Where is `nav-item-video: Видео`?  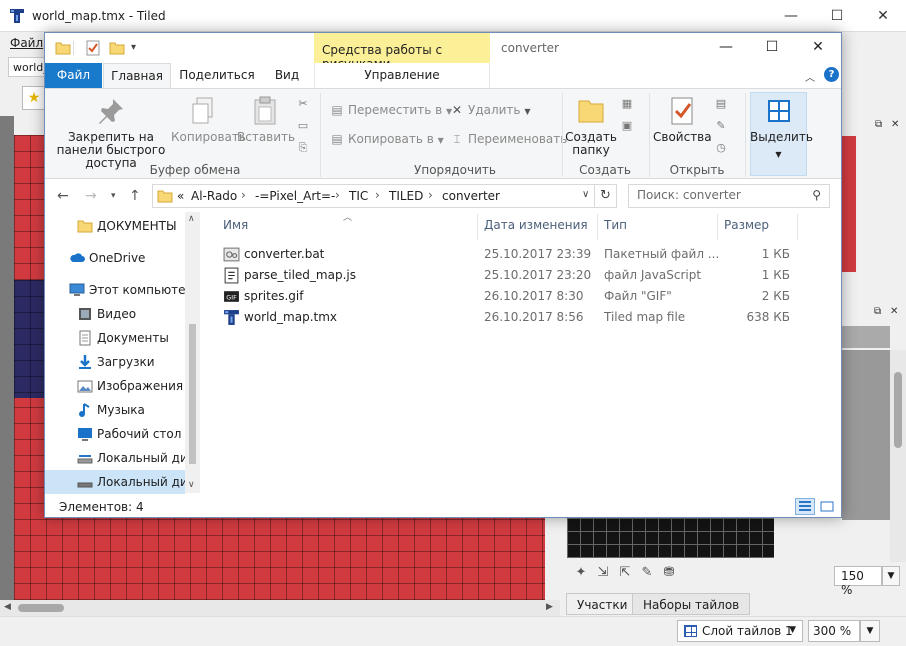 nav-item-video: Видео is located at coordinates (115, 314).